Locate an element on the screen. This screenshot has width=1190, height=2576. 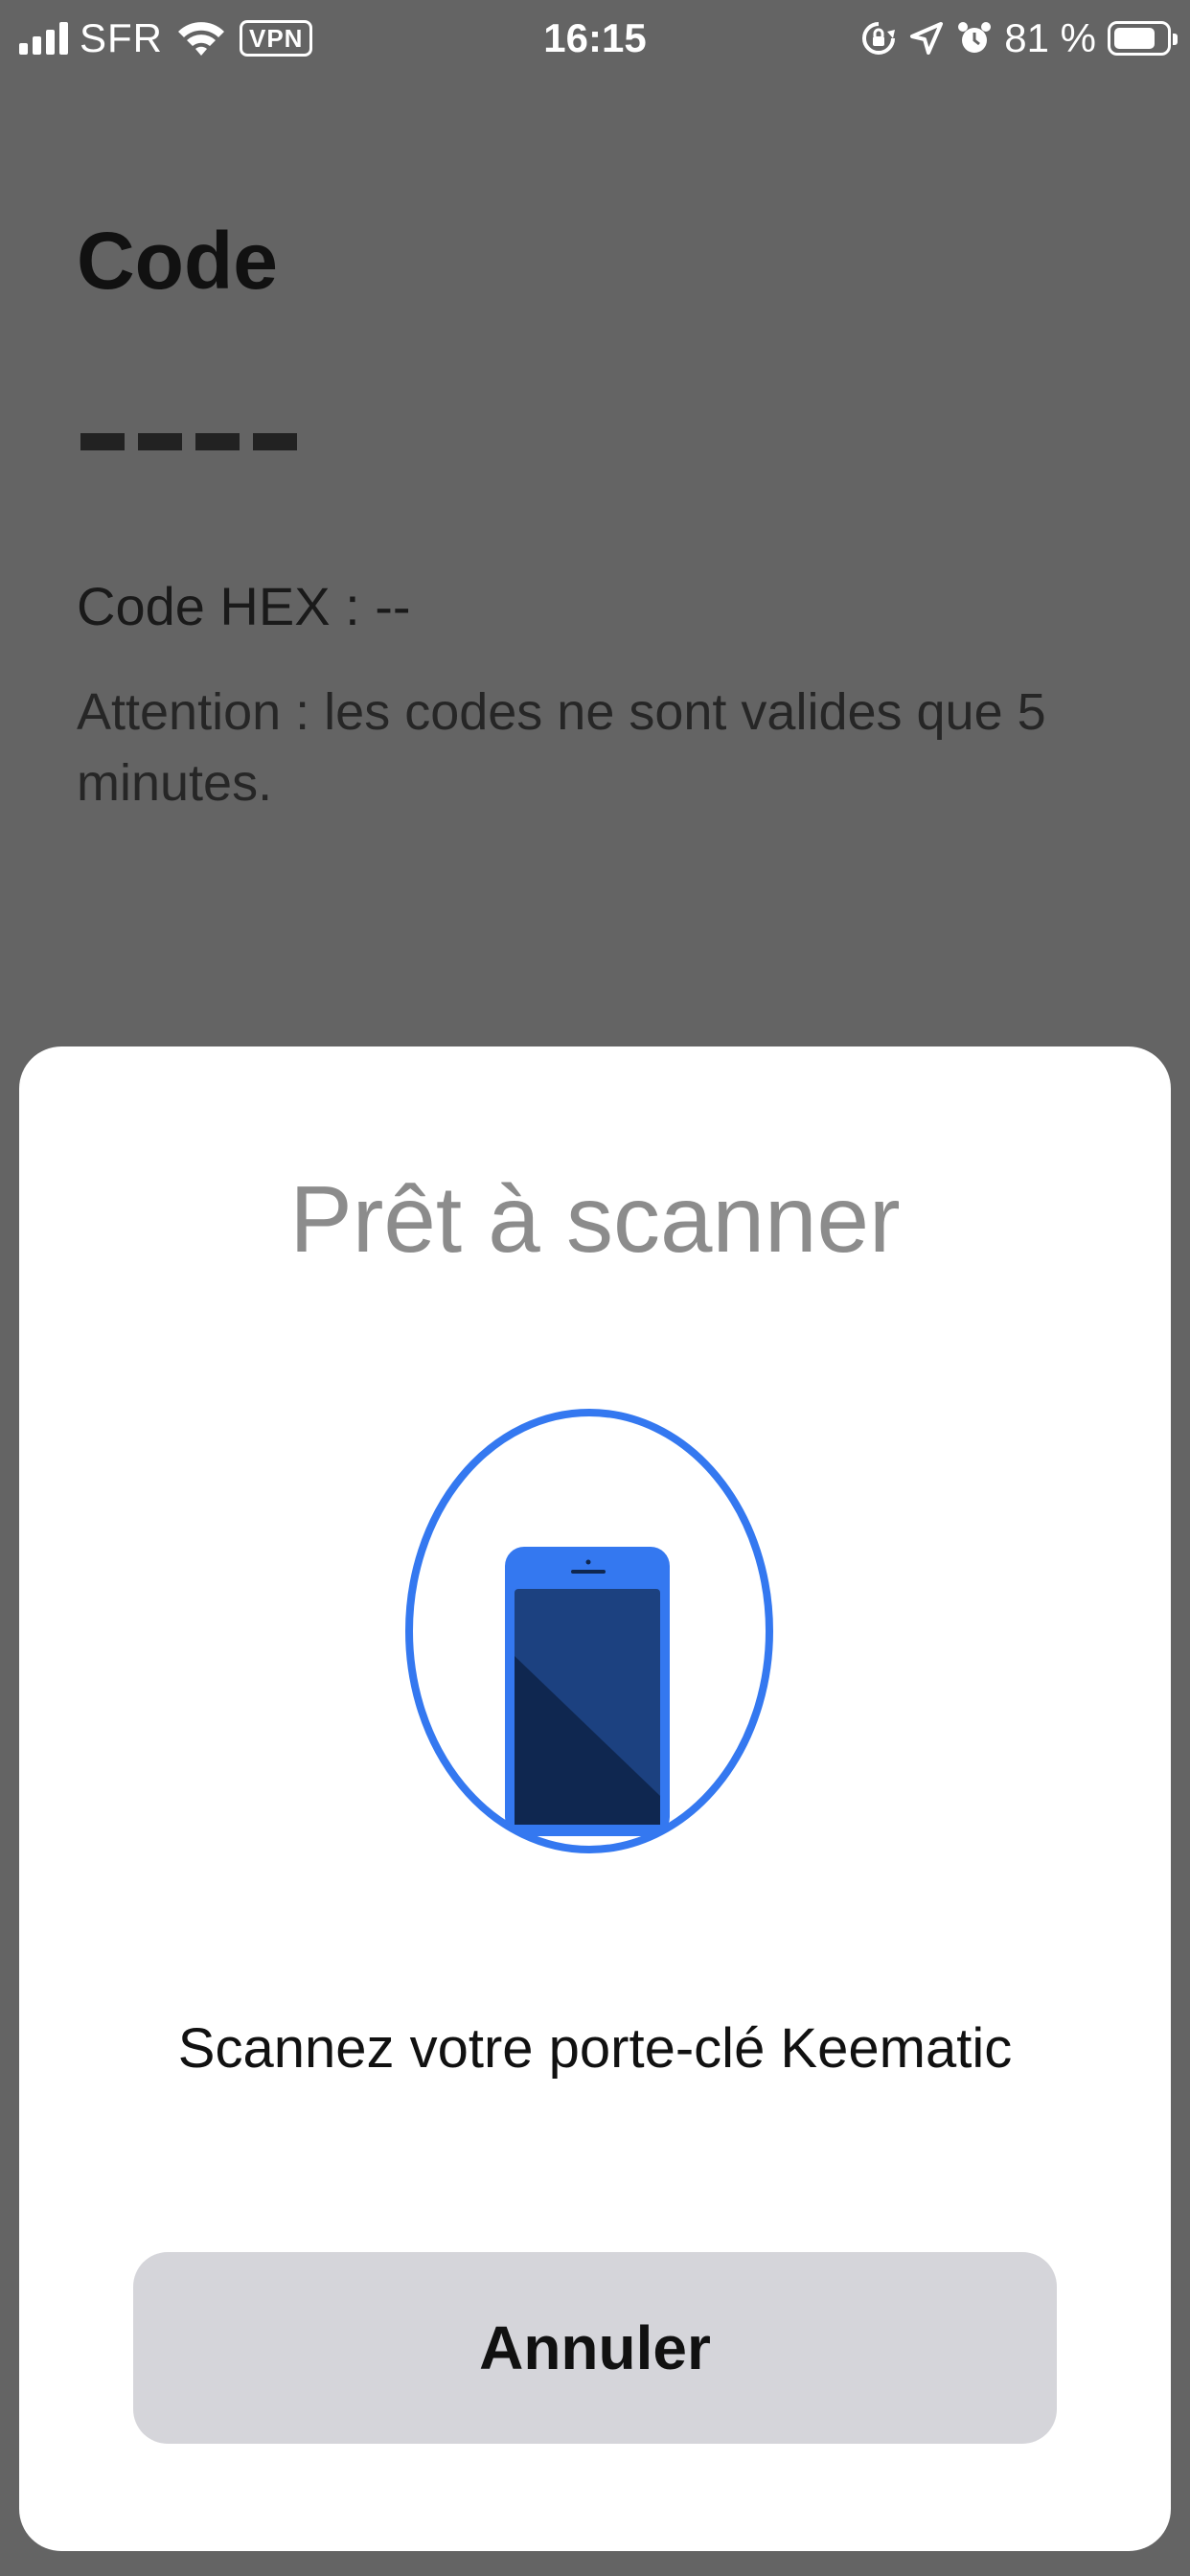
status-bar: SFR VPN 16:15 81 % is located at coordinates (595, 38).